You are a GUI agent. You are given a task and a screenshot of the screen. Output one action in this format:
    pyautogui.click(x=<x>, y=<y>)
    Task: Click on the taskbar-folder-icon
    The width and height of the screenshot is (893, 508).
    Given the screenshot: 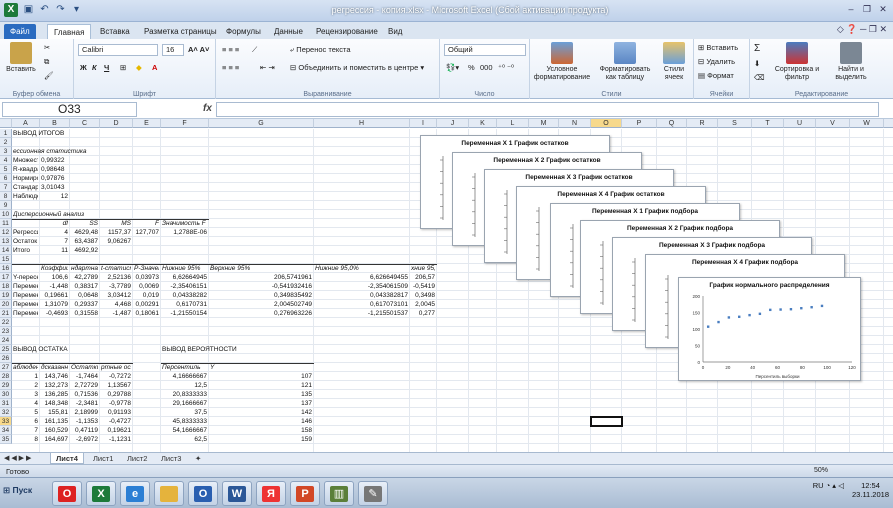 What is the action you would take?
    pyautogui.click(x=169, y=493)
    